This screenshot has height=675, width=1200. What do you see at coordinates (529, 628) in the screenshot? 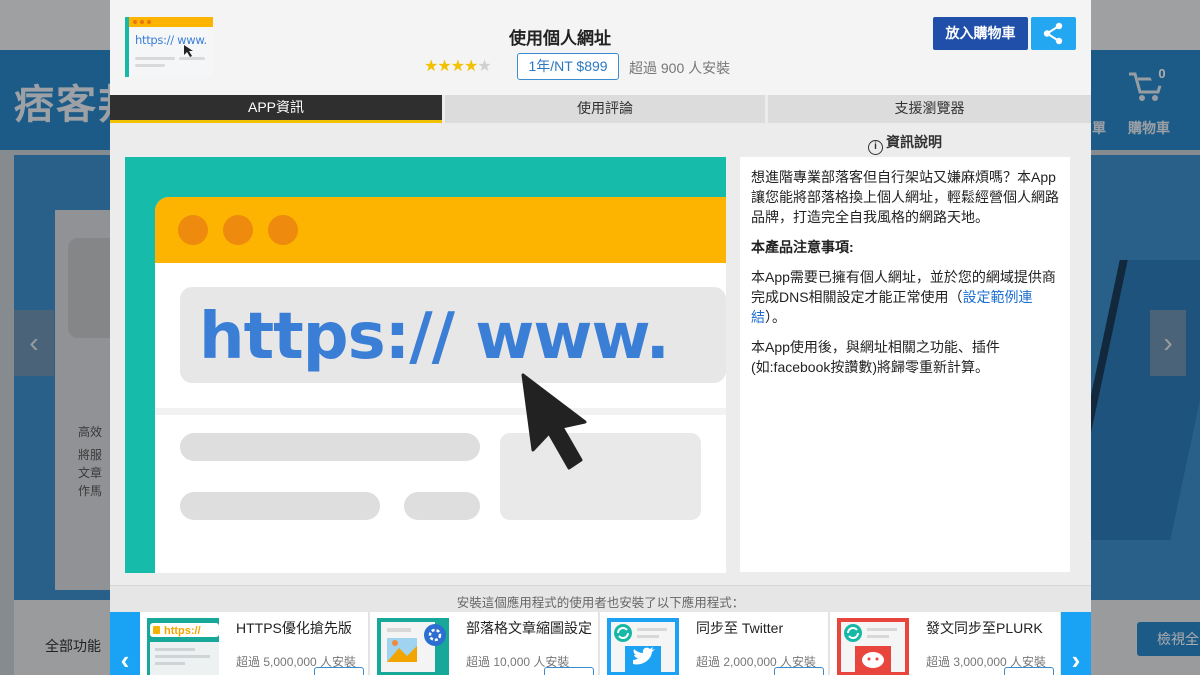
I see `related-app-name: 部落格文章縮圖設定` at bounding box center [529, 628].